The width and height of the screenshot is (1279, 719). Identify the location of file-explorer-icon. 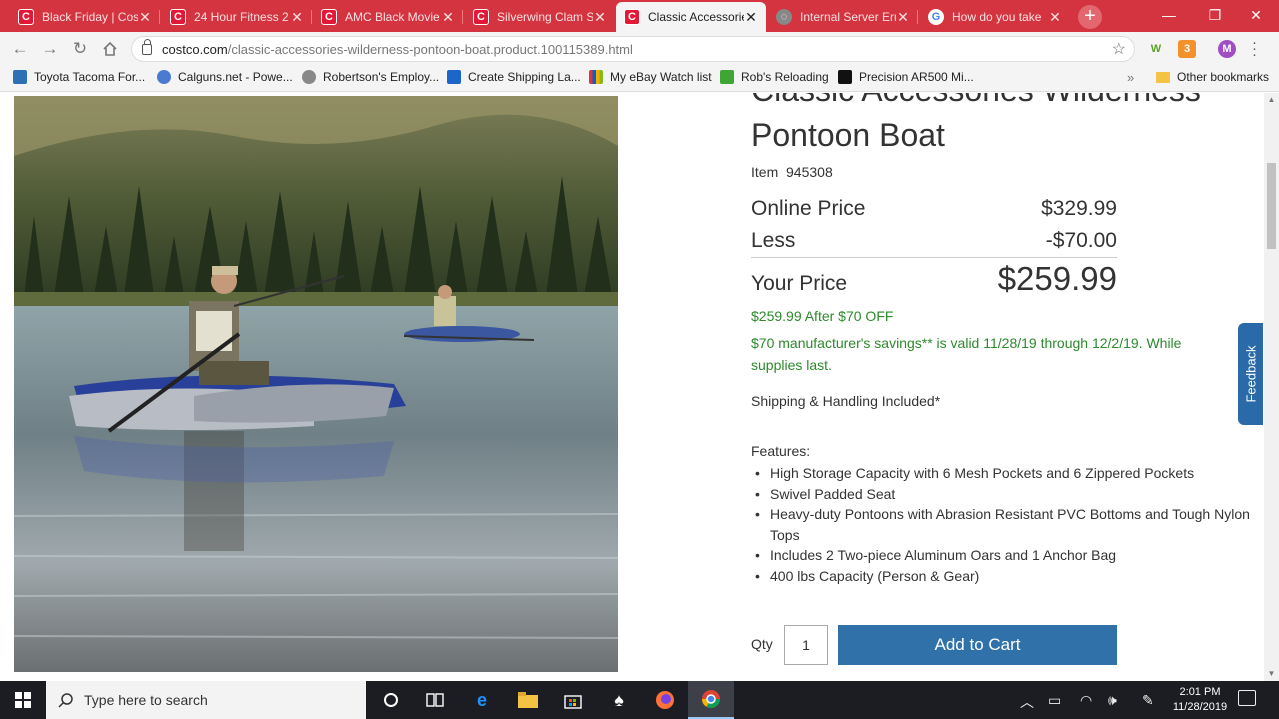
(528, 700).